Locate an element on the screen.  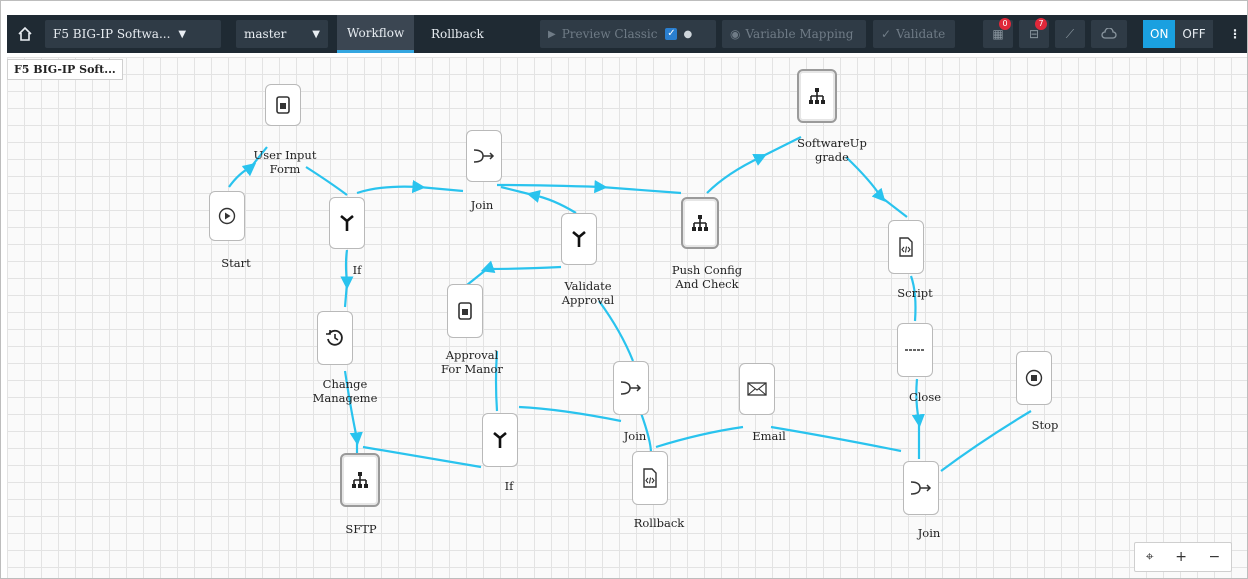
node-label: Change Manageme is located at coordinates (345, 391).